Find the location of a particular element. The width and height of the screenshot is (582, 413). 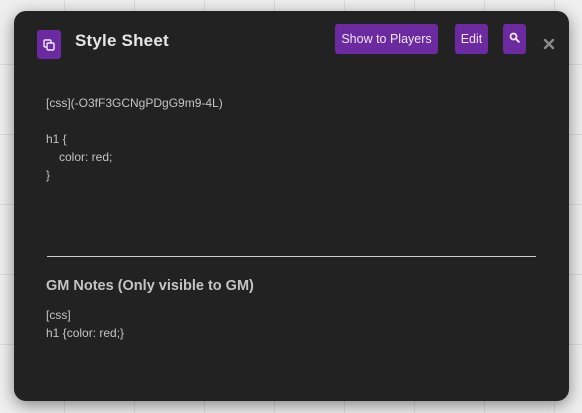

show-to-players-button: Show to Players is located at coordinates (386, 39).